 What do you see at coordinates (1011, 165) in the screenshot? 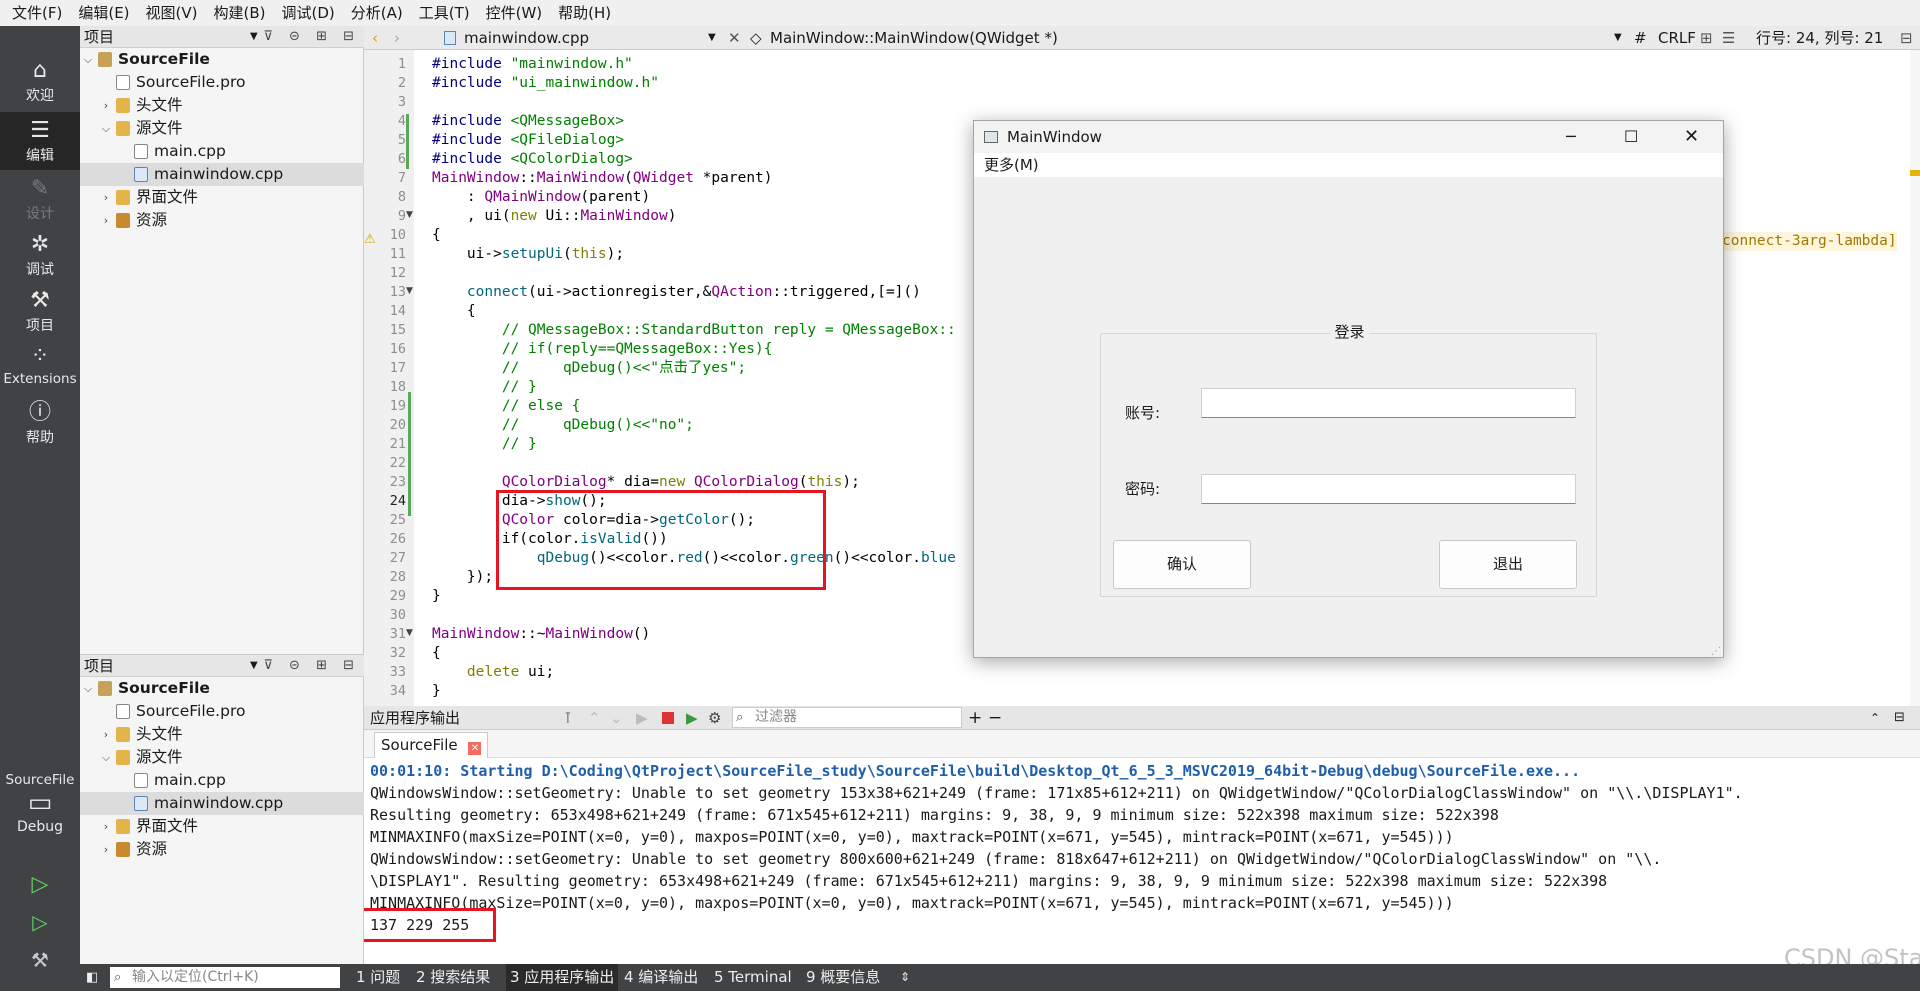
I see `menu-more: 更多(M)` at bounding box center [1011, 165].